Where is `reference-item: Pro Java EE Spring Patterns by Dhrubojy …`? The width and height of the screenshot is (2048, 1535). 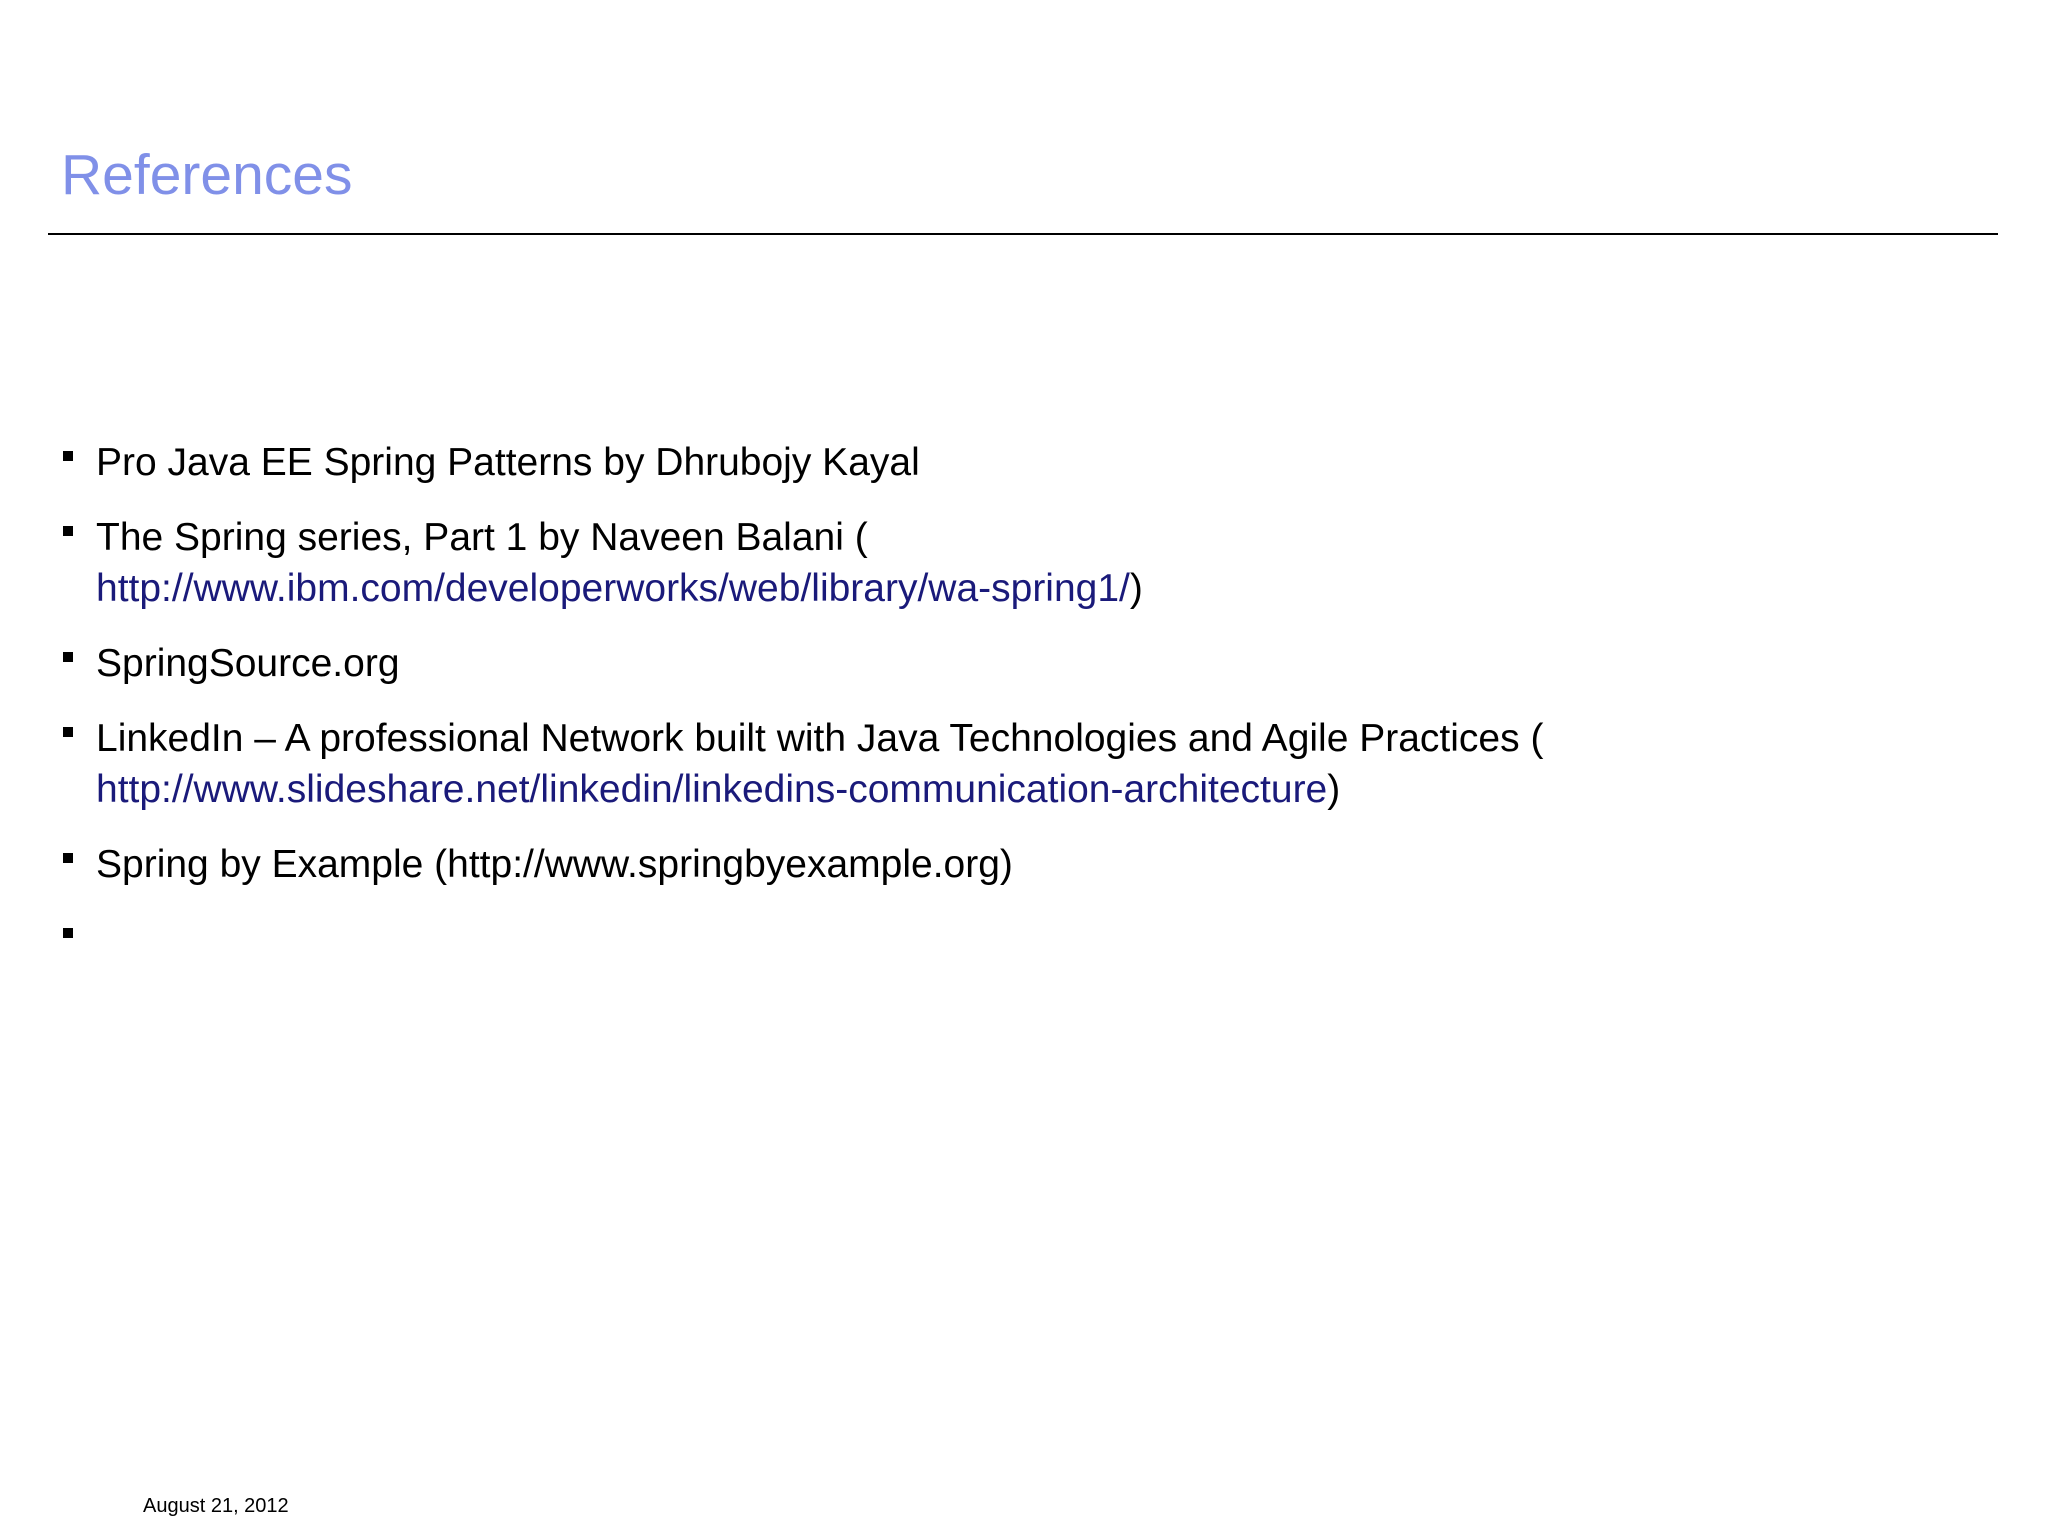
reference-item: Pro Java EE Spring Patterns by Dhrubojy … is located at coordinates (1012, 462).